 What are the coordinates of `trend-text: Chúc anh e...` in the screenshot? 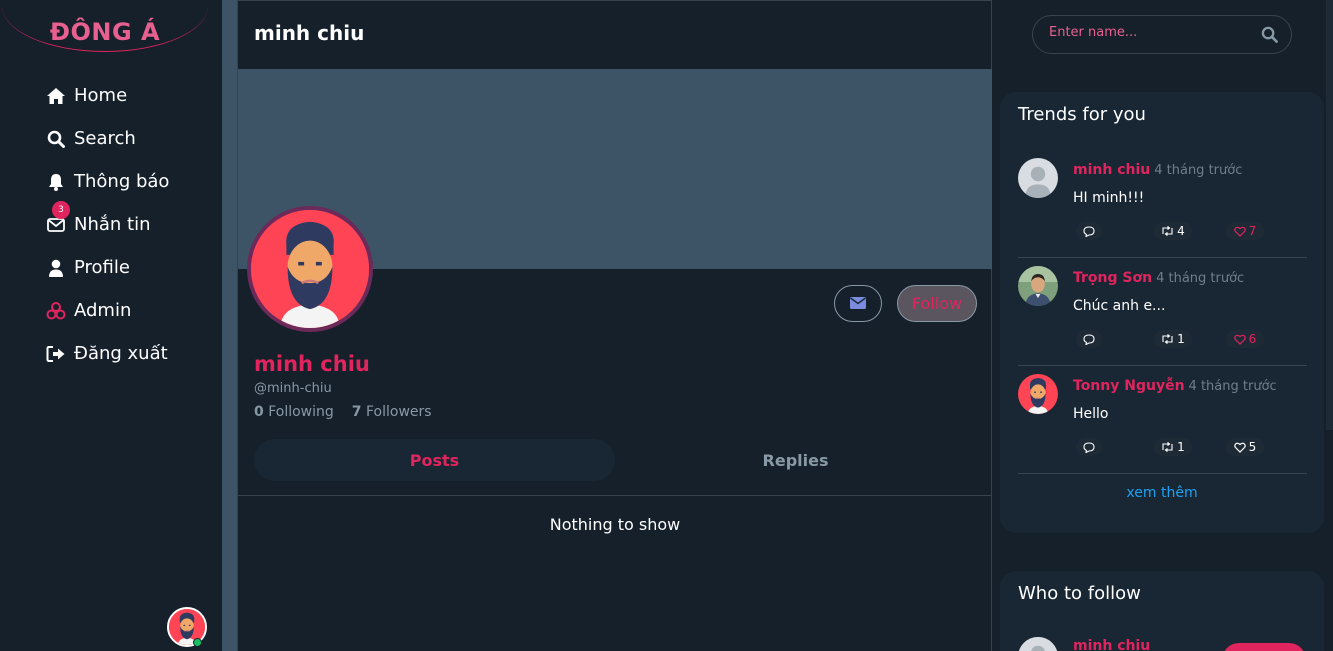 It's located at (1119, 306).